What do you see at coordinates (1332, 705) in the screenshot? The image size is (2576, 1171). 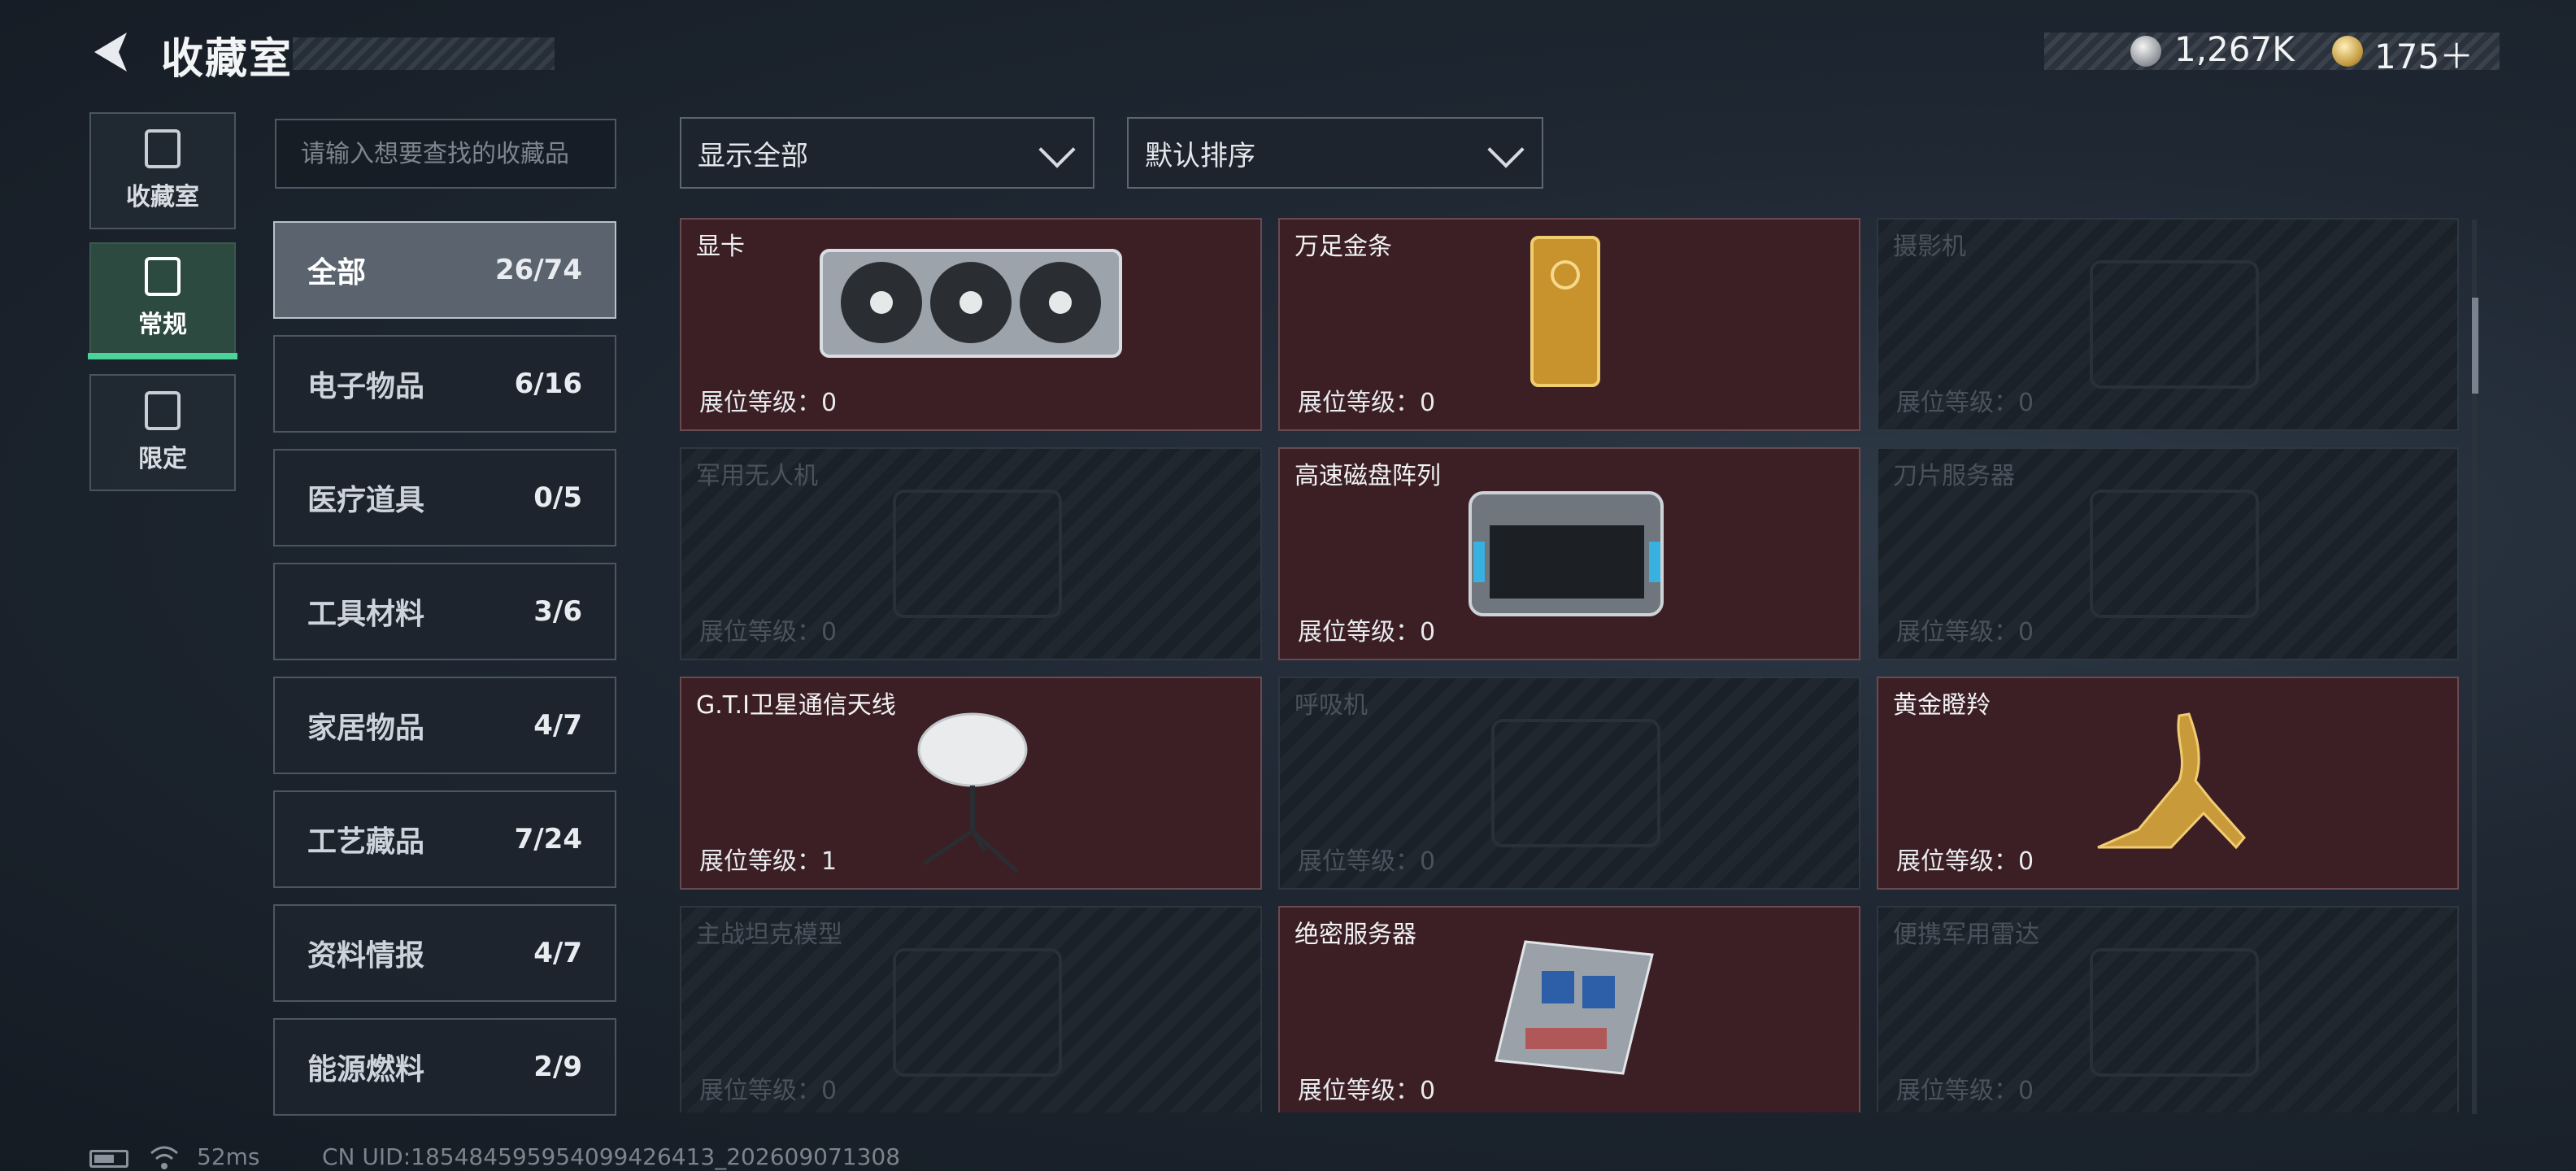 I see `item-name: 呼吸机` at bounding box center [1332, 705].